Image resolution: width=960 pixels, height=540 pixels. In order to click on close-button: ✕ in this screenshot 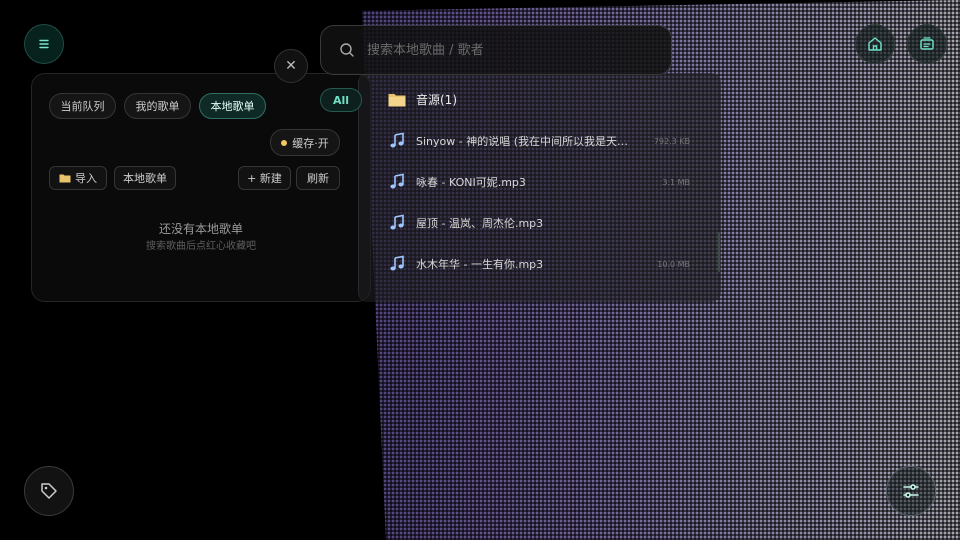, I will do `click(291, 66)`.